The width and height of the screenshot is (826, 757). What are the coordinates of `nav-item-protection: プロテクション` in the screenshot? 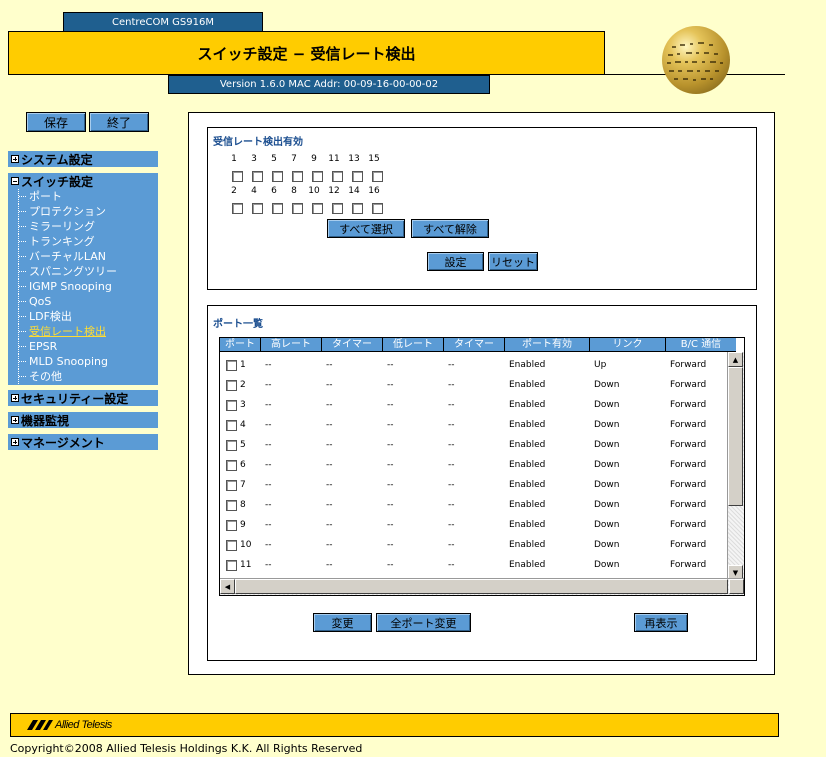 It's located at (88, 211).